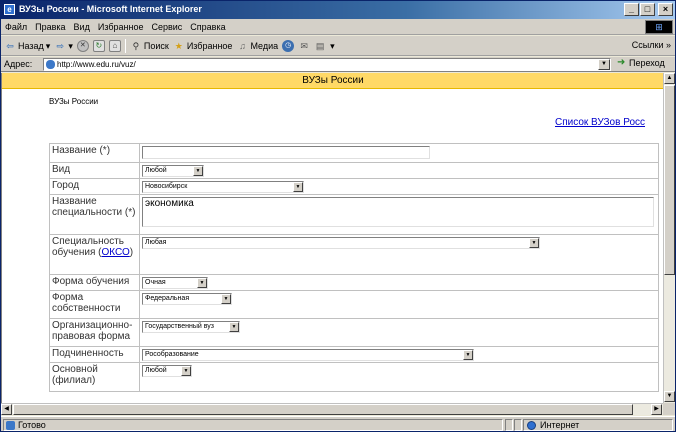 The height and width of the screenshot is (439, 676). I want to click on menu-favorites: Избранное, so click(121, 27).